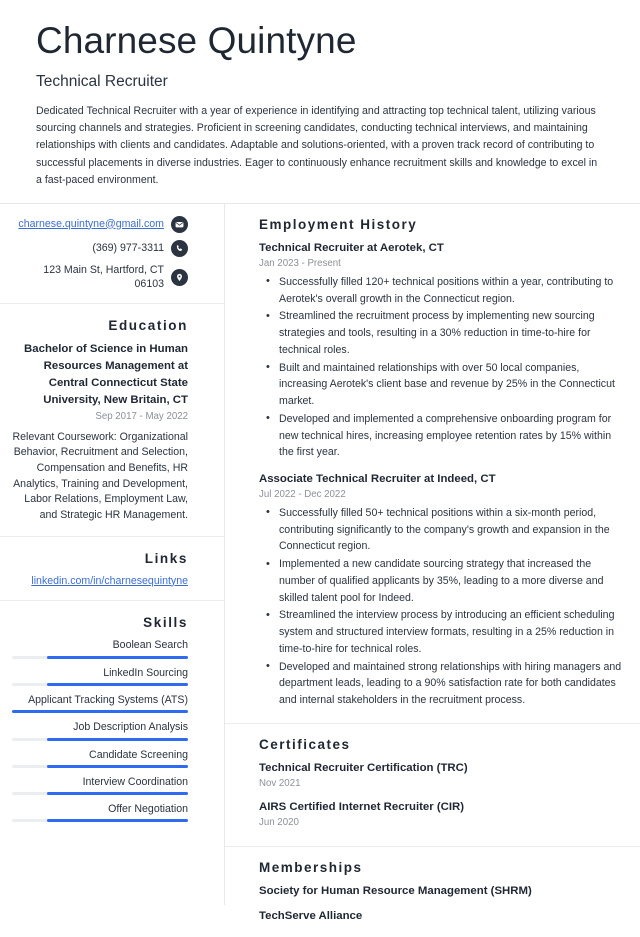 The width and height of the screenshot is (640, 937). I want to click on certificate-title: AIRS Certified Internet Recruiter (CIR), so click(362, 806).